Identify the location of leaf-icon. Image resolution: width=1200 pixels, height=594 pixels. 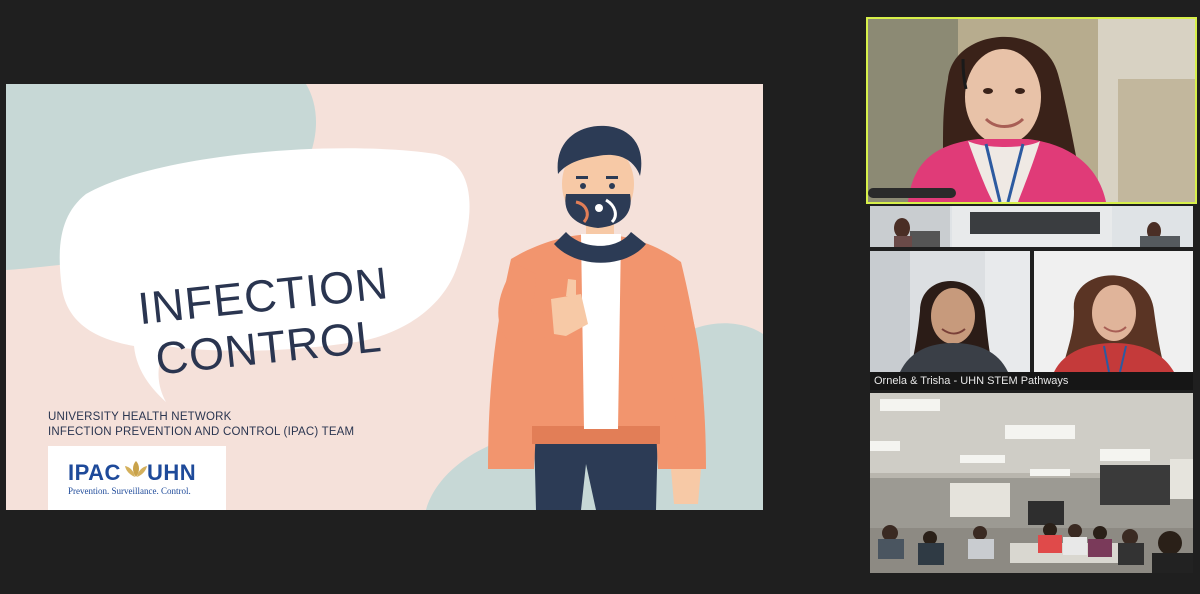
(136, 469).